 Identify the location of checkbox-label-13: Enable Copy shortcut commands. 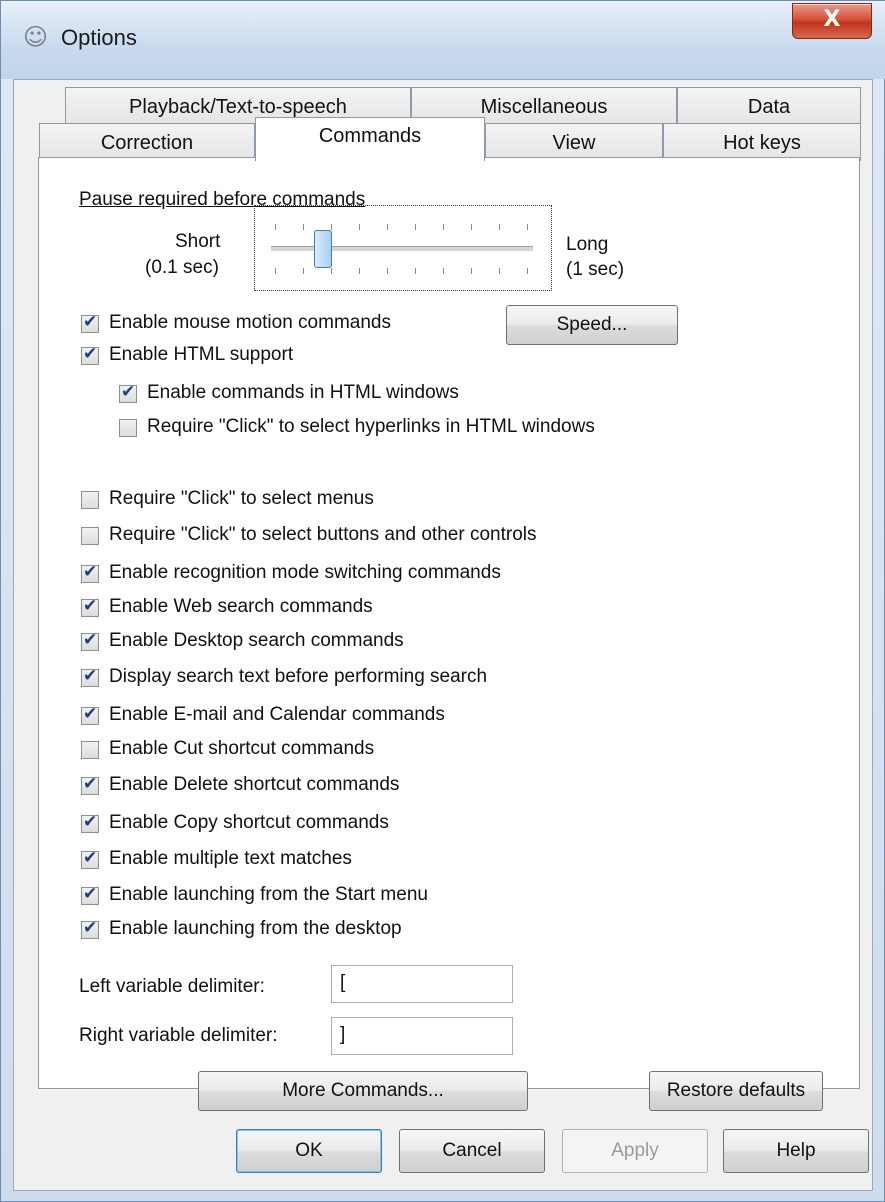
(249, 823).